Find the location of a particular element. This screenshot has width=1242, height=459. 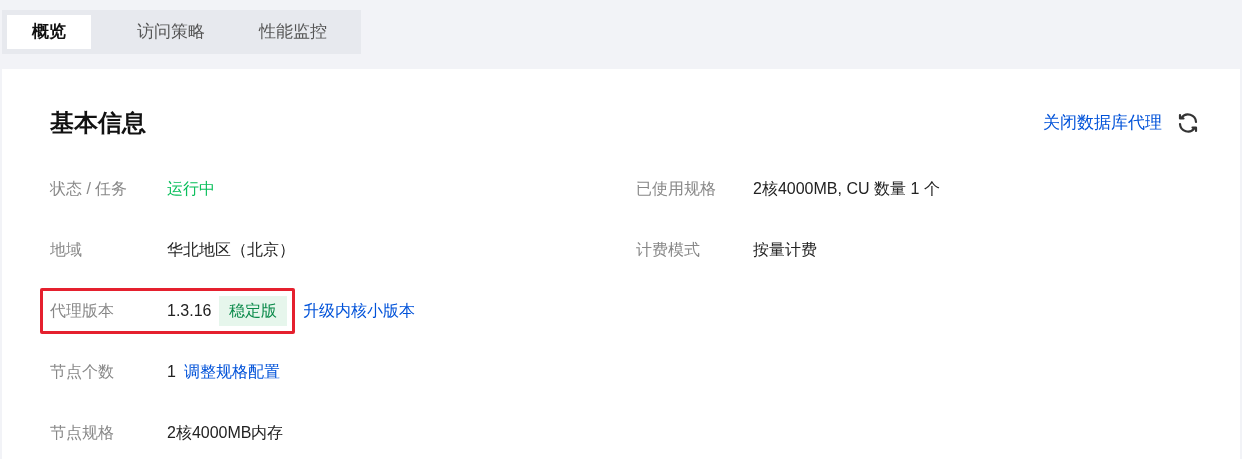

field-value: 1 is located at coordinates (171, 371).